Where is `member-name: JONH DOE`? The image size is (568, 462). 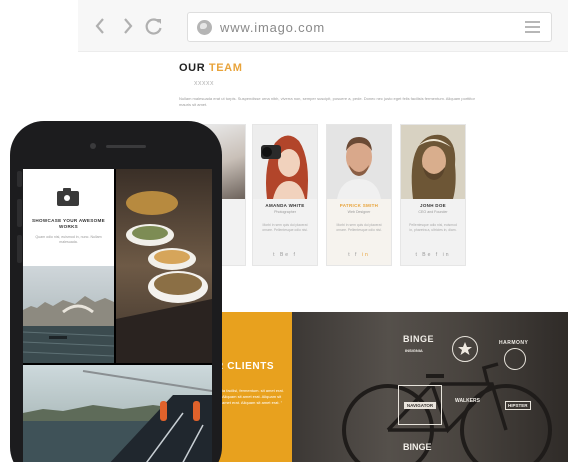
member-name: JONH DOE is located at coordinates (433, 205).